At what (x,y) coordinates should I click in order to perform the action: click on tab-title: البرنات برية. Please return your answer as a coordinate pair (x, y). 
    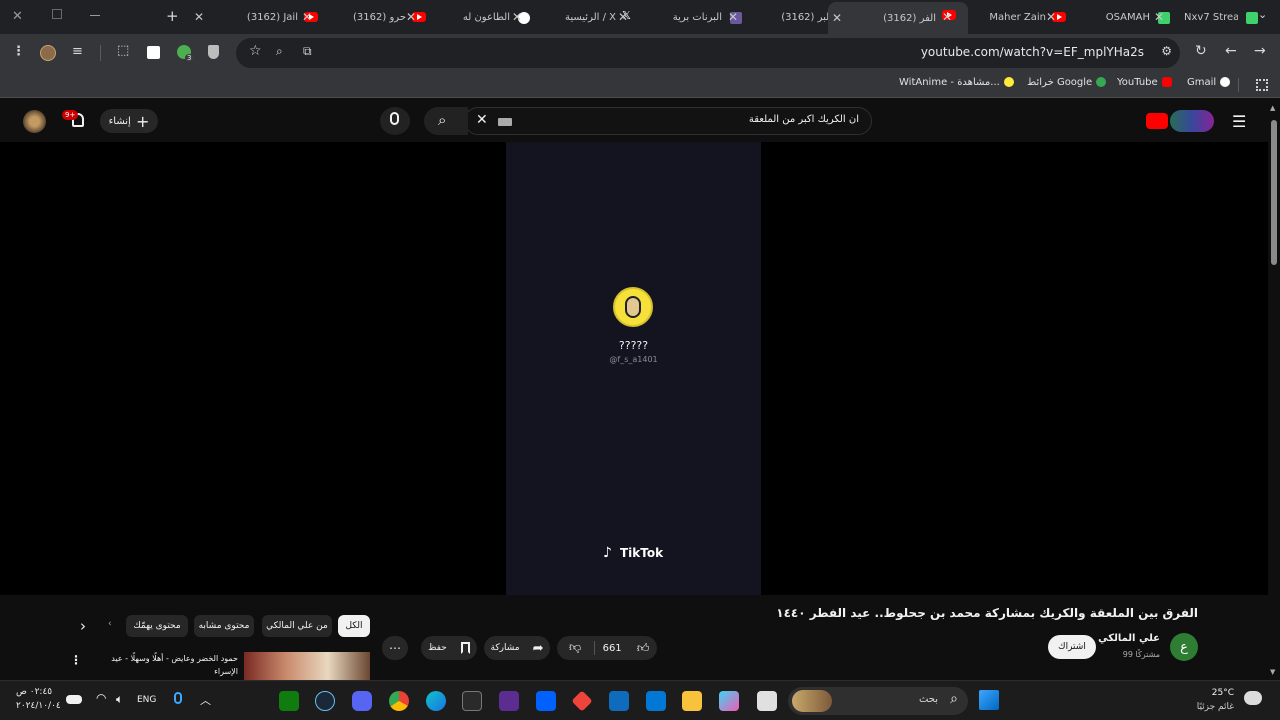
    Looking at the image, I should click on (697, 17).